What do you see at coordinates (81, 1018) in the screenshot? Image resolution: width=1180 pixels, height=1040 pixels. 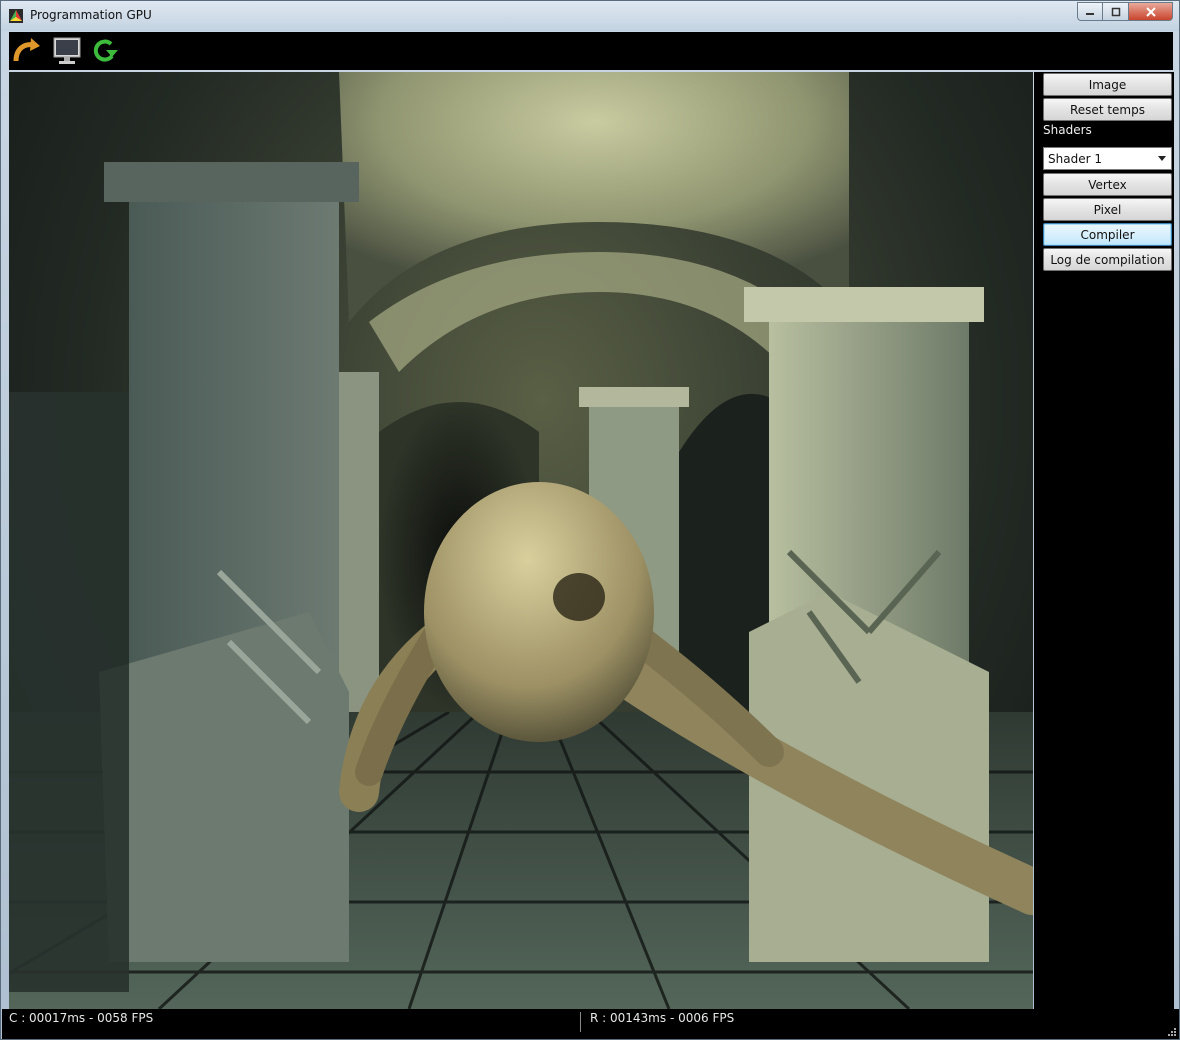 I see `status-compute-fps: C : 00017ms - 0058 FPS` at bounding box center [81, 1018].